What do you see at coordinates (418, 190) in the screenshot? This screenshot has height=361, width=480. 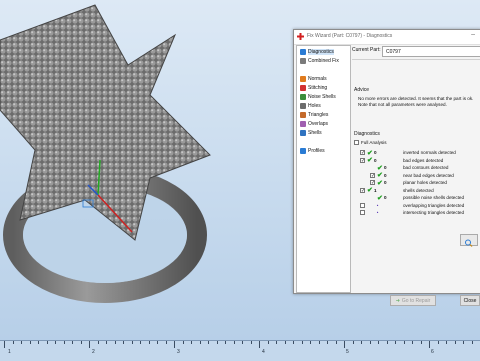 I see `diagnostic-label: shells detected` at bounding box center [418, 190].